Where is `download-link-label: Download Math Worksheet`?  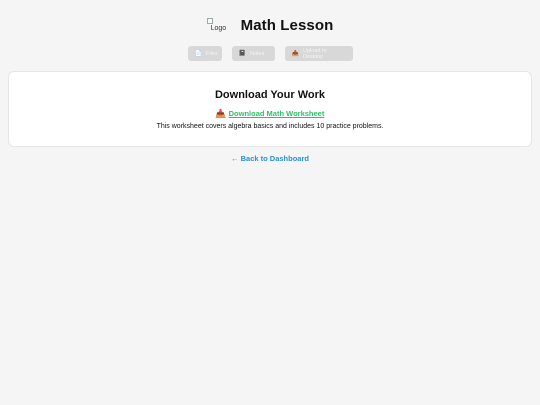
download-link-label: Download Math Worksheet is located at coordinates (276, 113).